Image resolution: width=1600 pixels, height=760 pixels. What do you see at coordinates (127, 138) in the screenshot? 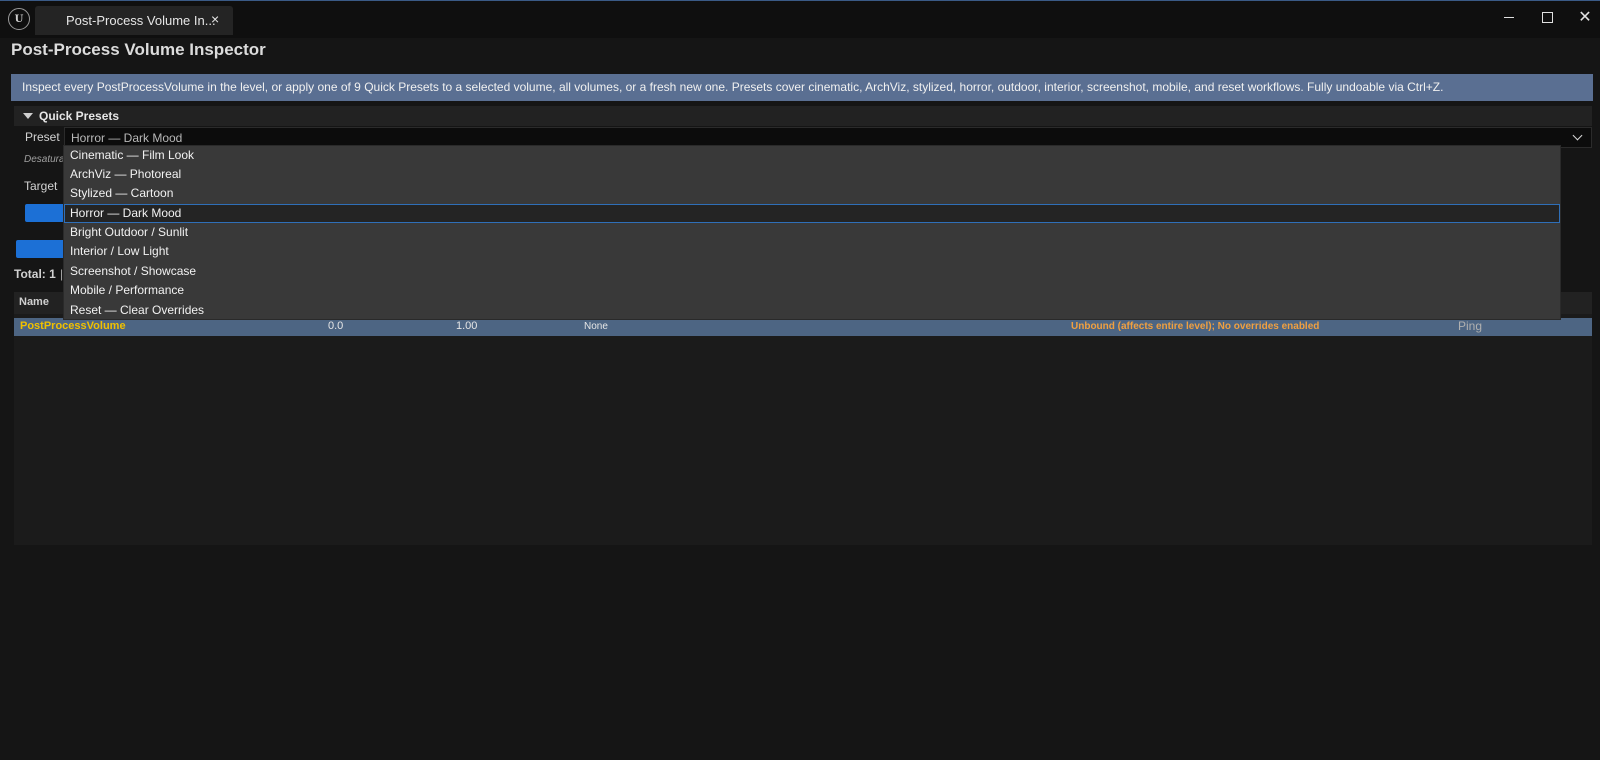
I see `preset-combo-value: Horror — Dark Mood` at bounding box center [127, 138].